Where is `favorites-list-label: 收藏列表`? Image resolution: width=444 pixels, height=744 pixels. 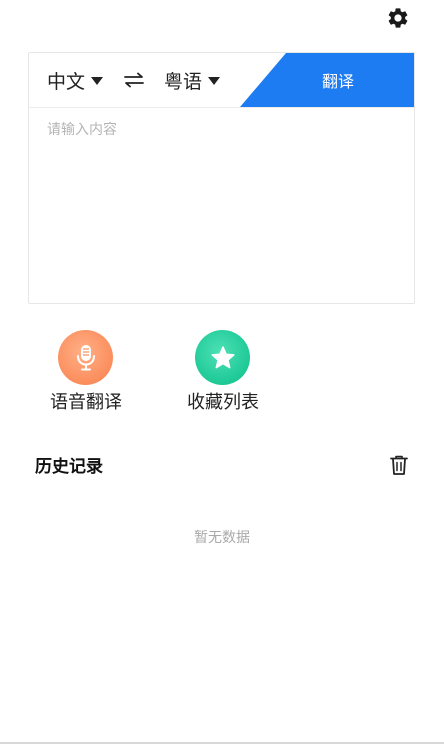 favorites-list-label: 收藏列表 is located at coordinates (223, 402).